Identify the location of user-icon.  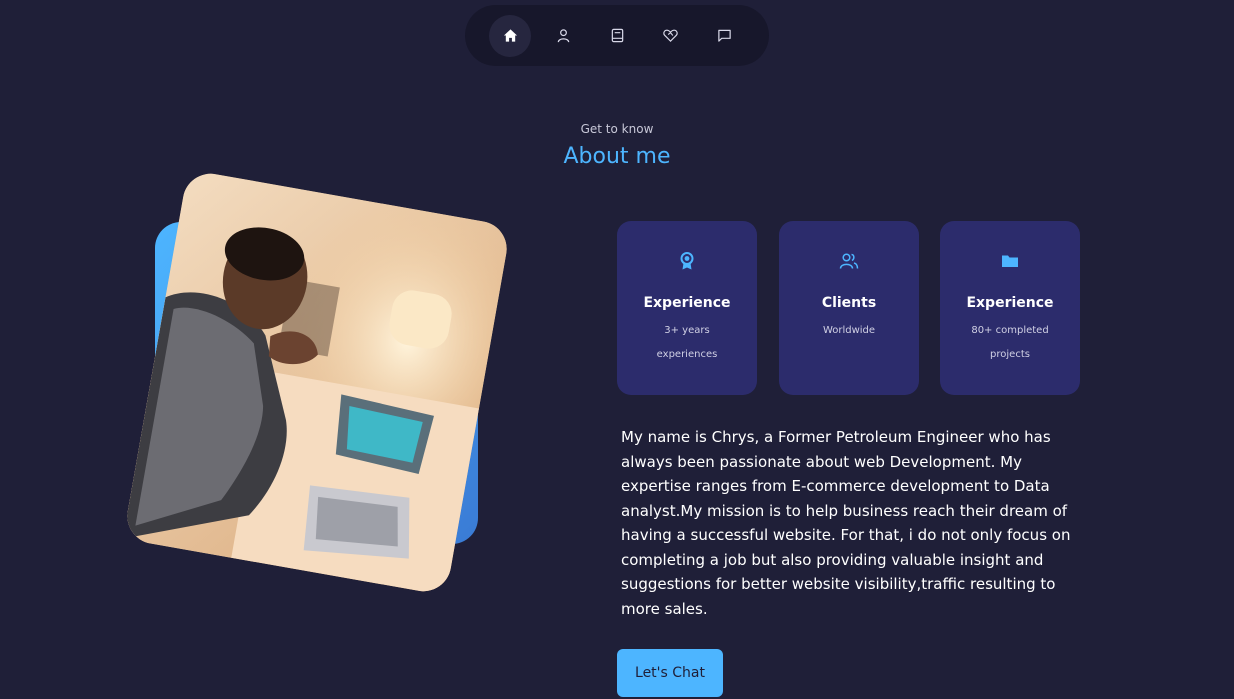
(563, 35).